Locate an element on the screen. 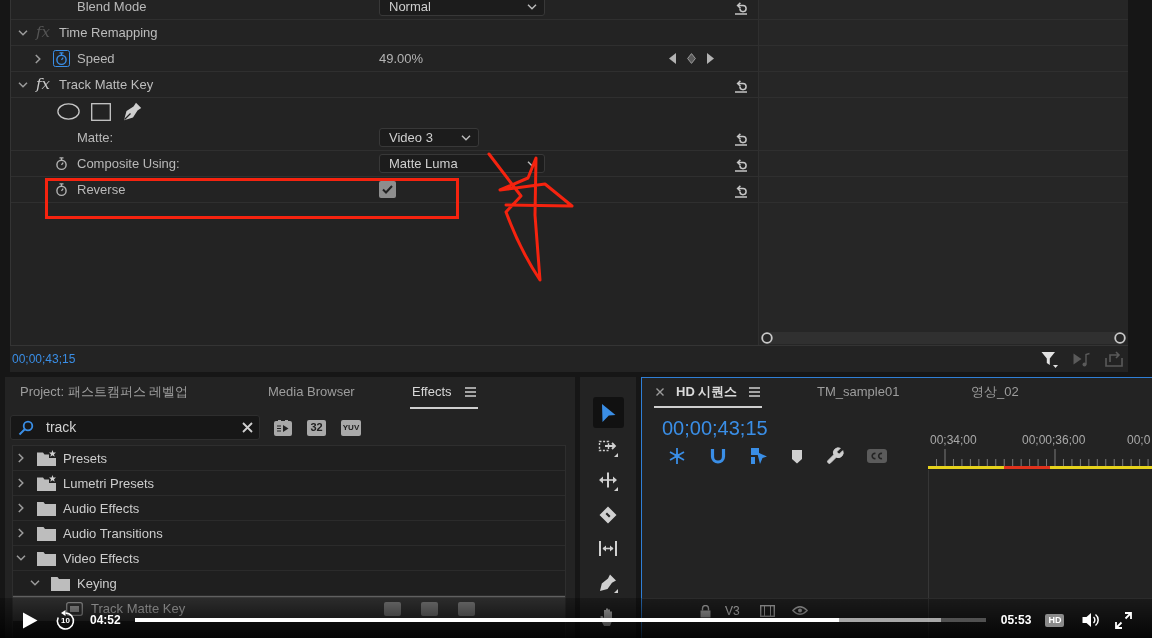 The width and height of the screenshot is (1152, 638). tree-item: Video Effects is located at coordinates (289, 558).